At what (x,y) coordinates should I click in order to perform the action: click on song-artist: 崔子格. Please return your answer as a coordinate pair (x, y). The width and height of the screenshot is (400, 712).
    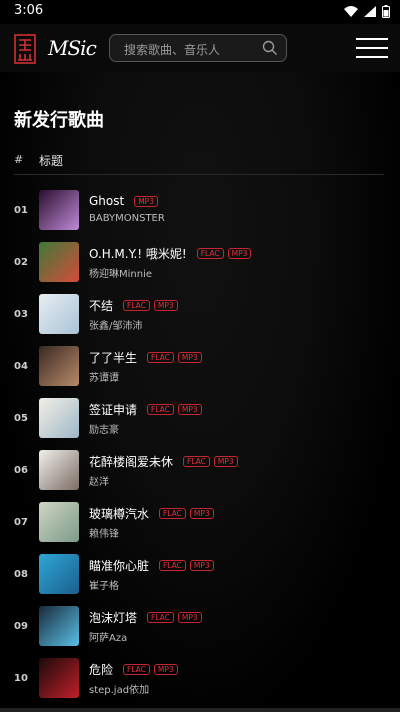
    Looking at the image, I should click on (239, 584).